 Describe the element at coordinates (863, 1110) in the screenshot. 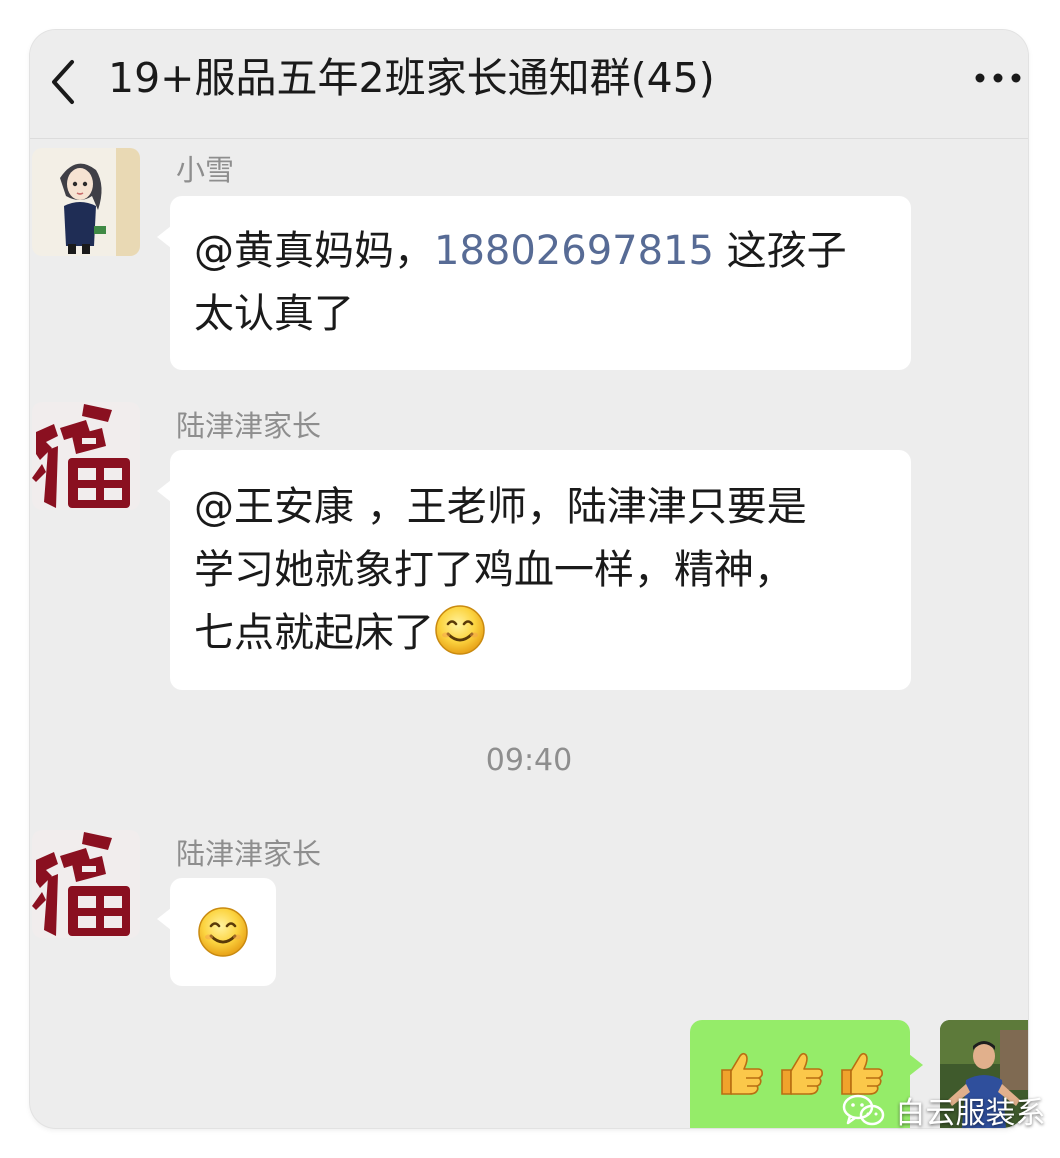

I see `wechat-icon` at that location.